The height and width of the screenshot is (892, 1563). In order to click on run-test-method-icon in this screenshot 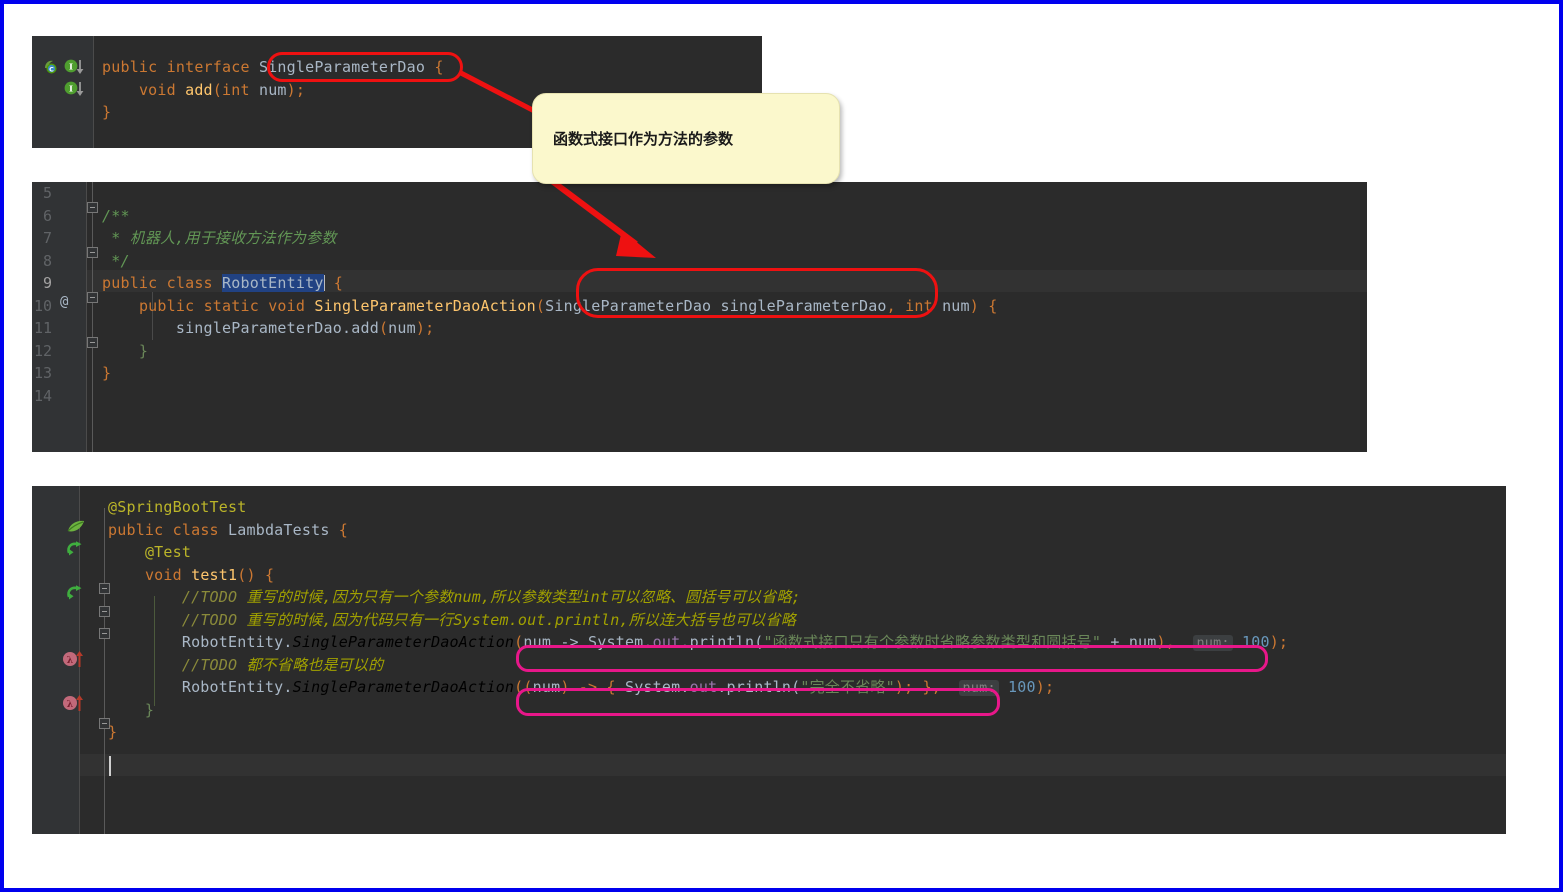, I will do `click(74, 592)`.